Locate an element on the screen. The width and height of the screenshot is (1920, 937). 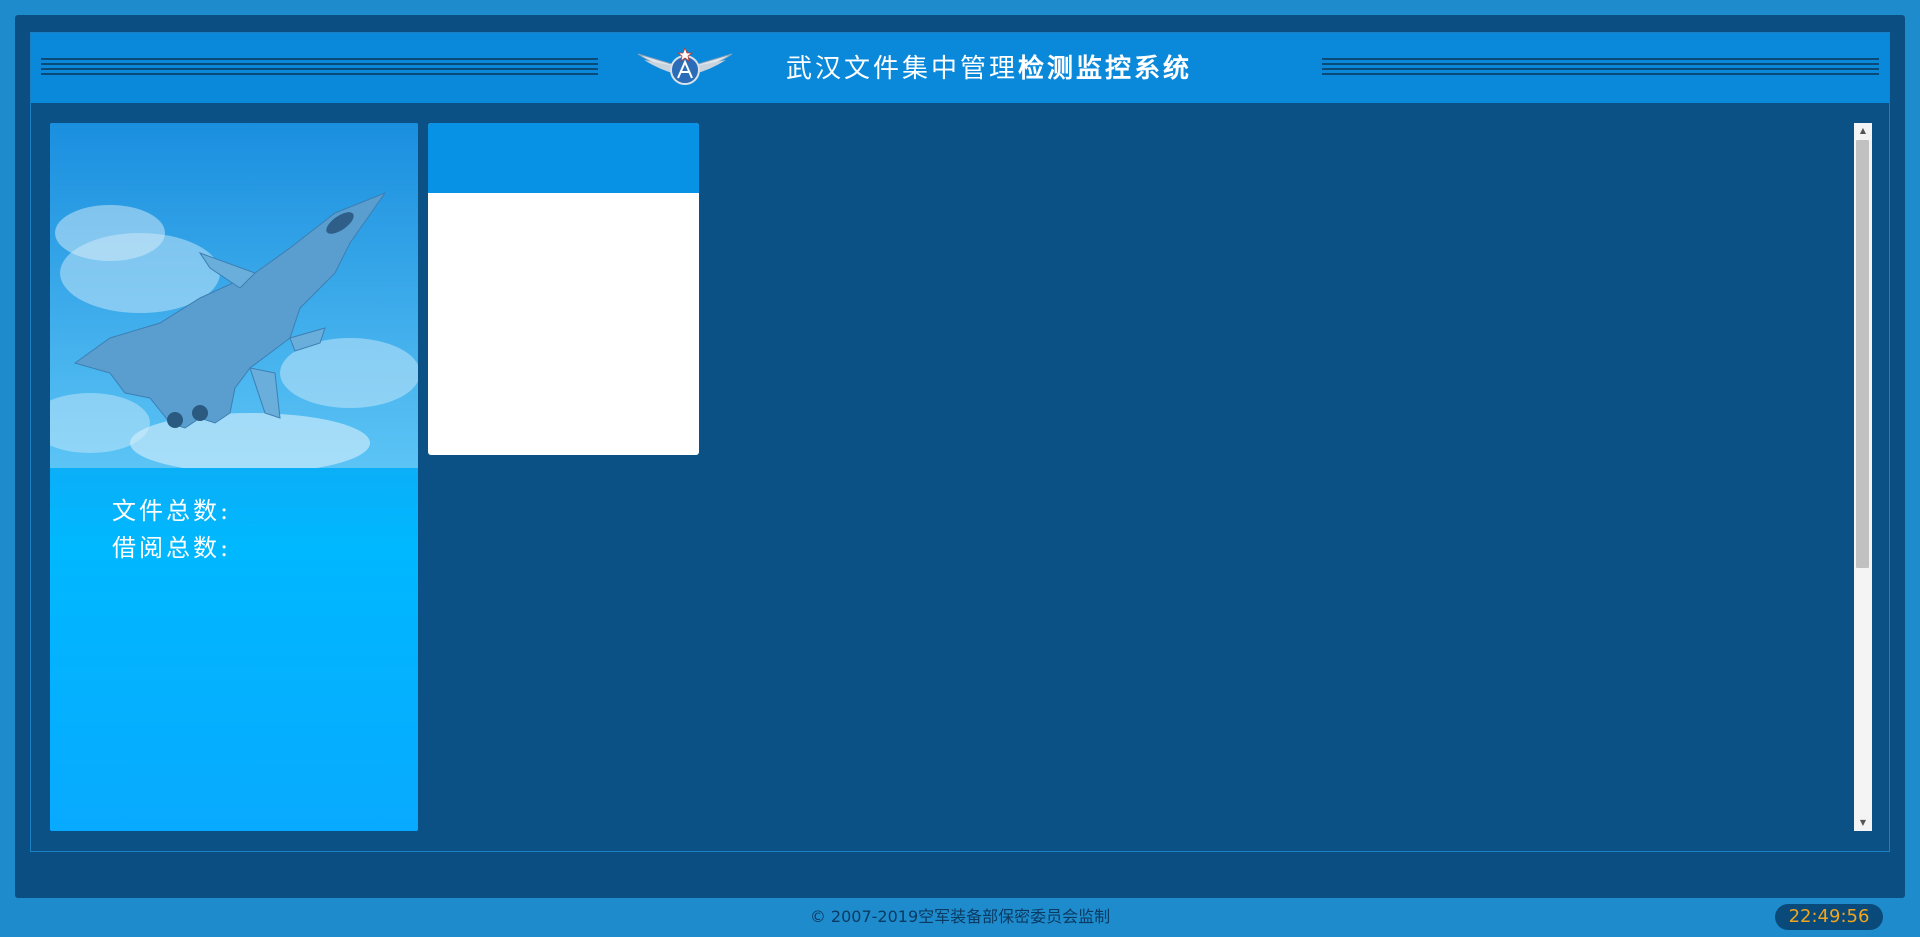
header-decor-lines-right is located at coordinates (1600, 66).